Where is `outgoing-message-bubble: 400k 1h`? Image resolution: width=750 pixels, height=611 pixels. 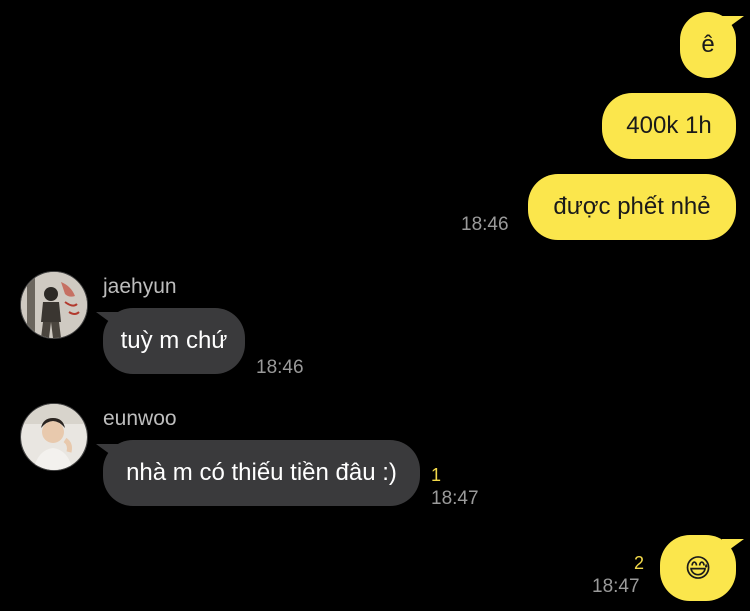
outgoing-message-bubble: 400k 1h is located at coordinates (669, 126).